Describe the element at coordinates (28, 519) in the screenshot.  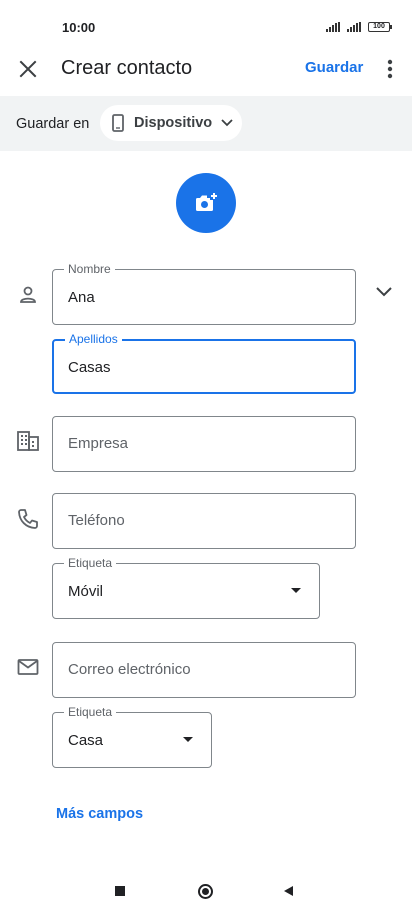
I see `phone-call-icon` at that location.